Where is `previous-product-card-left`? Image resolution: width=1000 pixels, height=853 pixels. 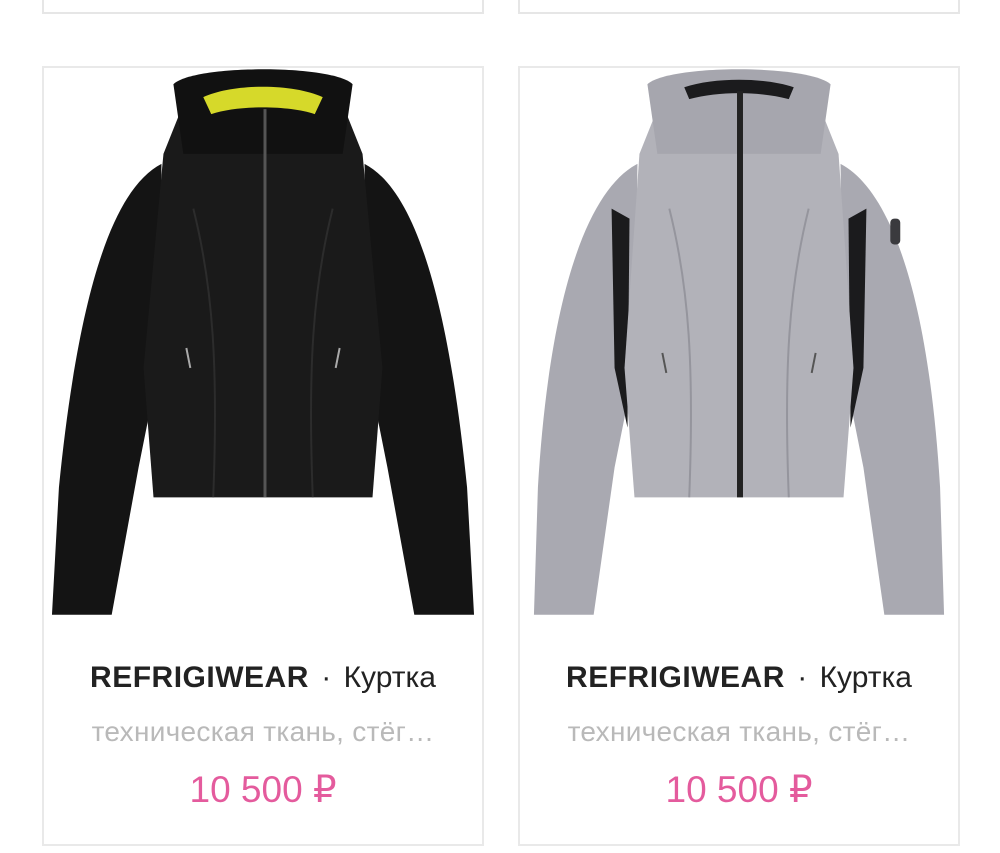 previous-product-card-left is located at coordinates (263, 7).